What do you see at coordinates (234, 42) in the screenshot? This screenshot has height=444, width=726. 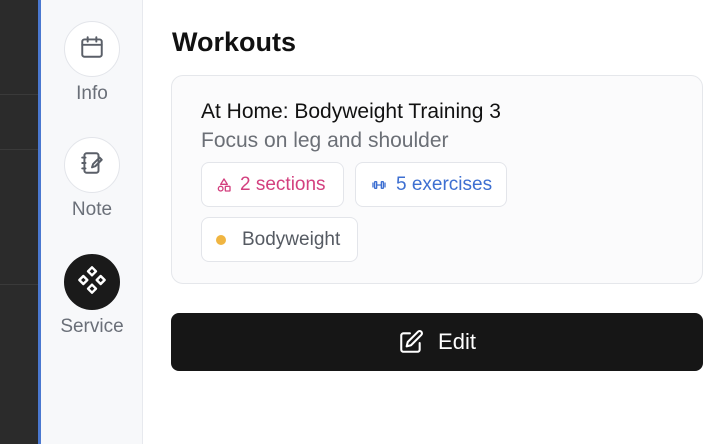 I see `page-title: Workouts` at bounding box center [234, 42].